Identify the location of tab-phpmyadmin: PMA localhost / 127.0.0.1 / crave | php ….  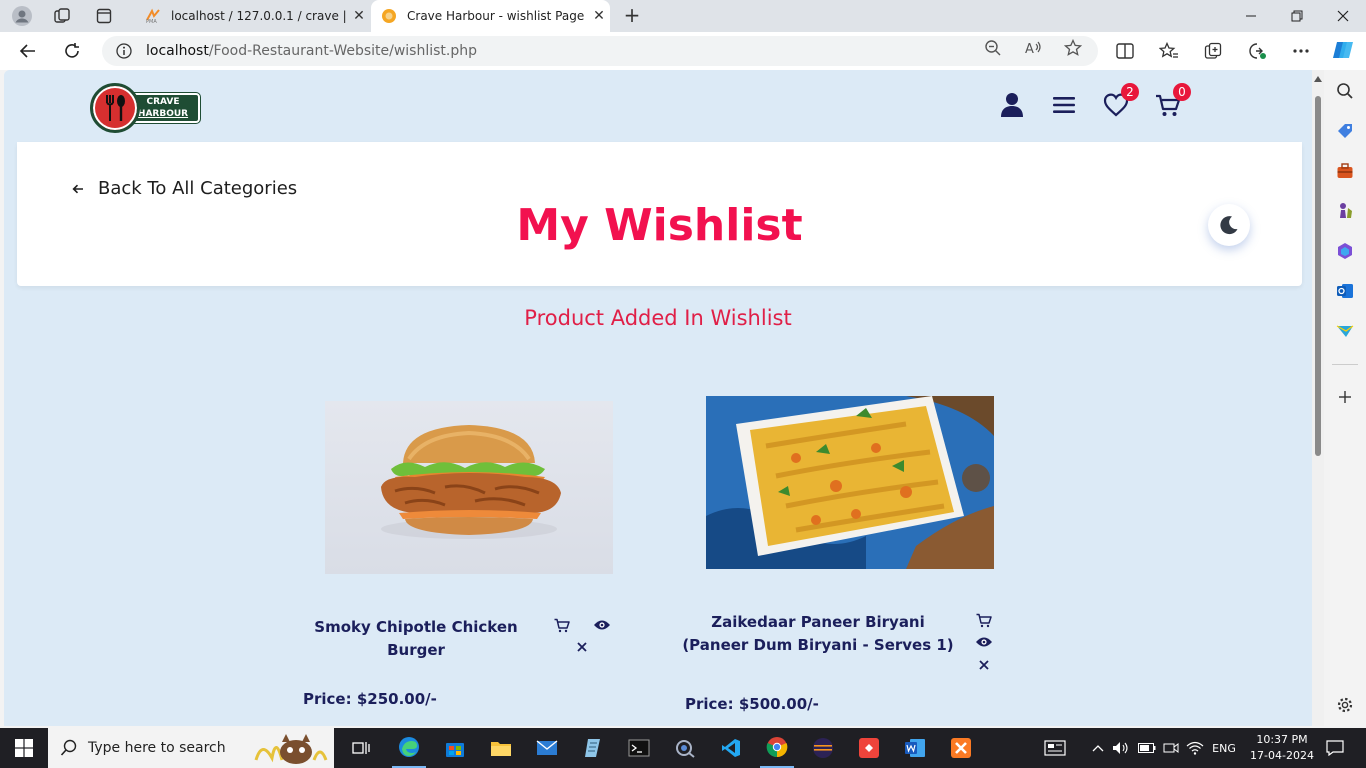
(252, 16).